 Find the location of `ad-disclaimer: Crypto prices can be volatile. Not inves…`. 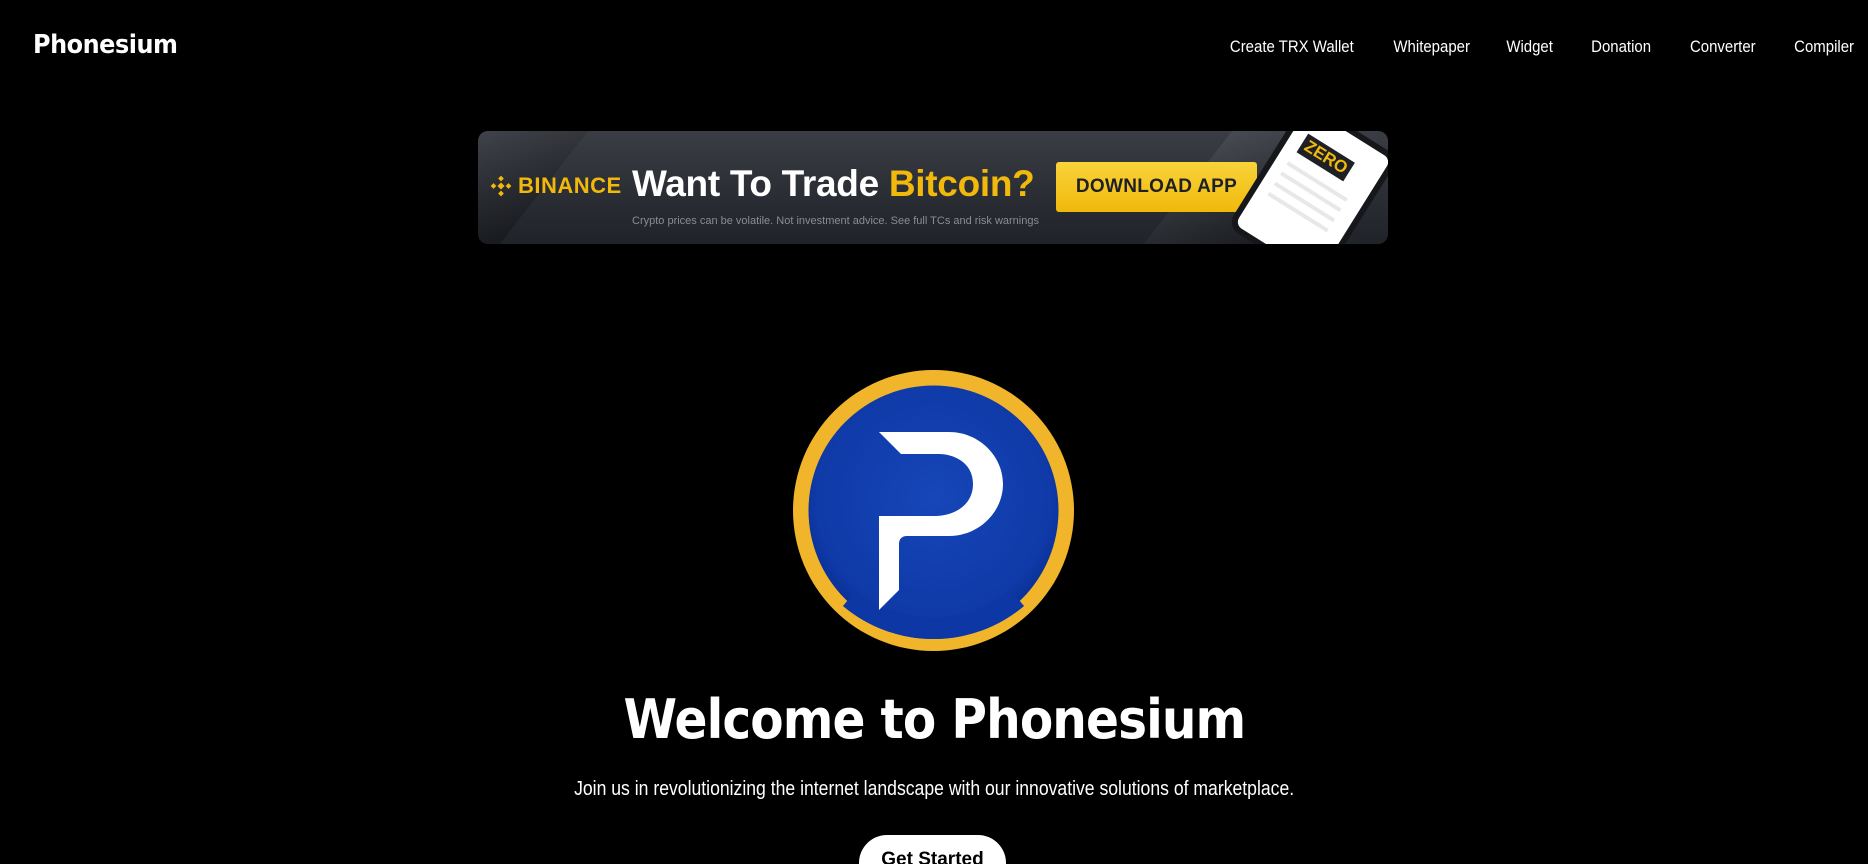

ad-disclaimer: Crypto prices can be volatile. Not inves… is located at coordinates (835, 221).